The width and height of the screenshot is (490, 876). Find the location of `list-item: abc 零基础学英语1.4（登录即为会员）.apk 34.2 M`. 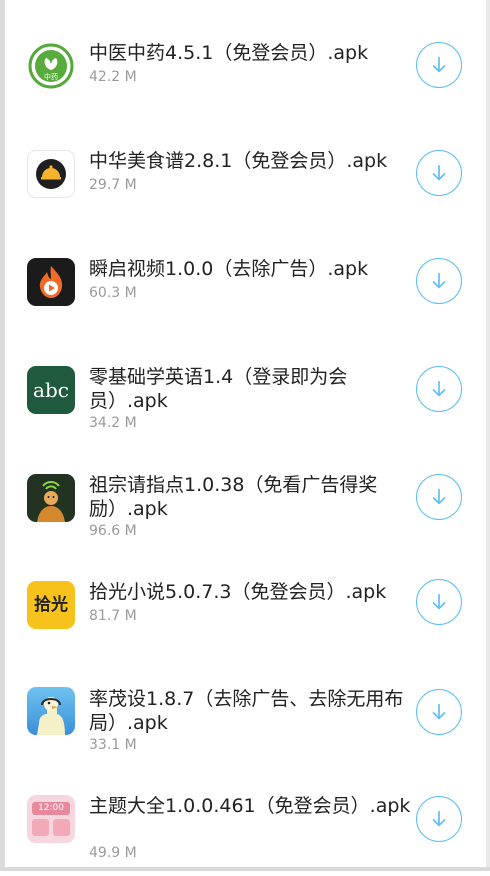

list-item: abc 零基础学英语1.4（登录即为会员）.apk 34.2 M is located at coordinates (245, 390).